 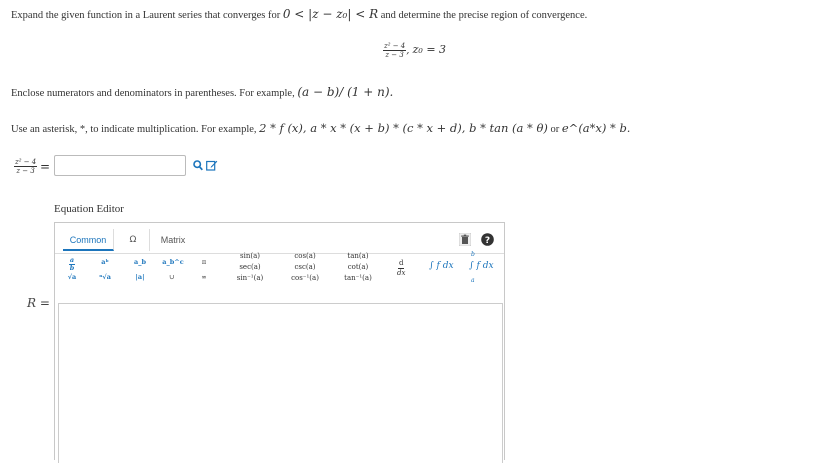 What do you see at coordinates (481, 266) in the screenshot?
I see `definite-integral-body: ∫ f dx` at bounding box center [481, 266].